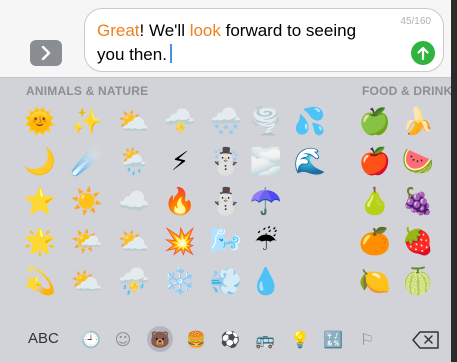  Describe the element at coordinates (134, 282) in the screenshot. I see `nature-emoji-key: ⛈️` at that location.